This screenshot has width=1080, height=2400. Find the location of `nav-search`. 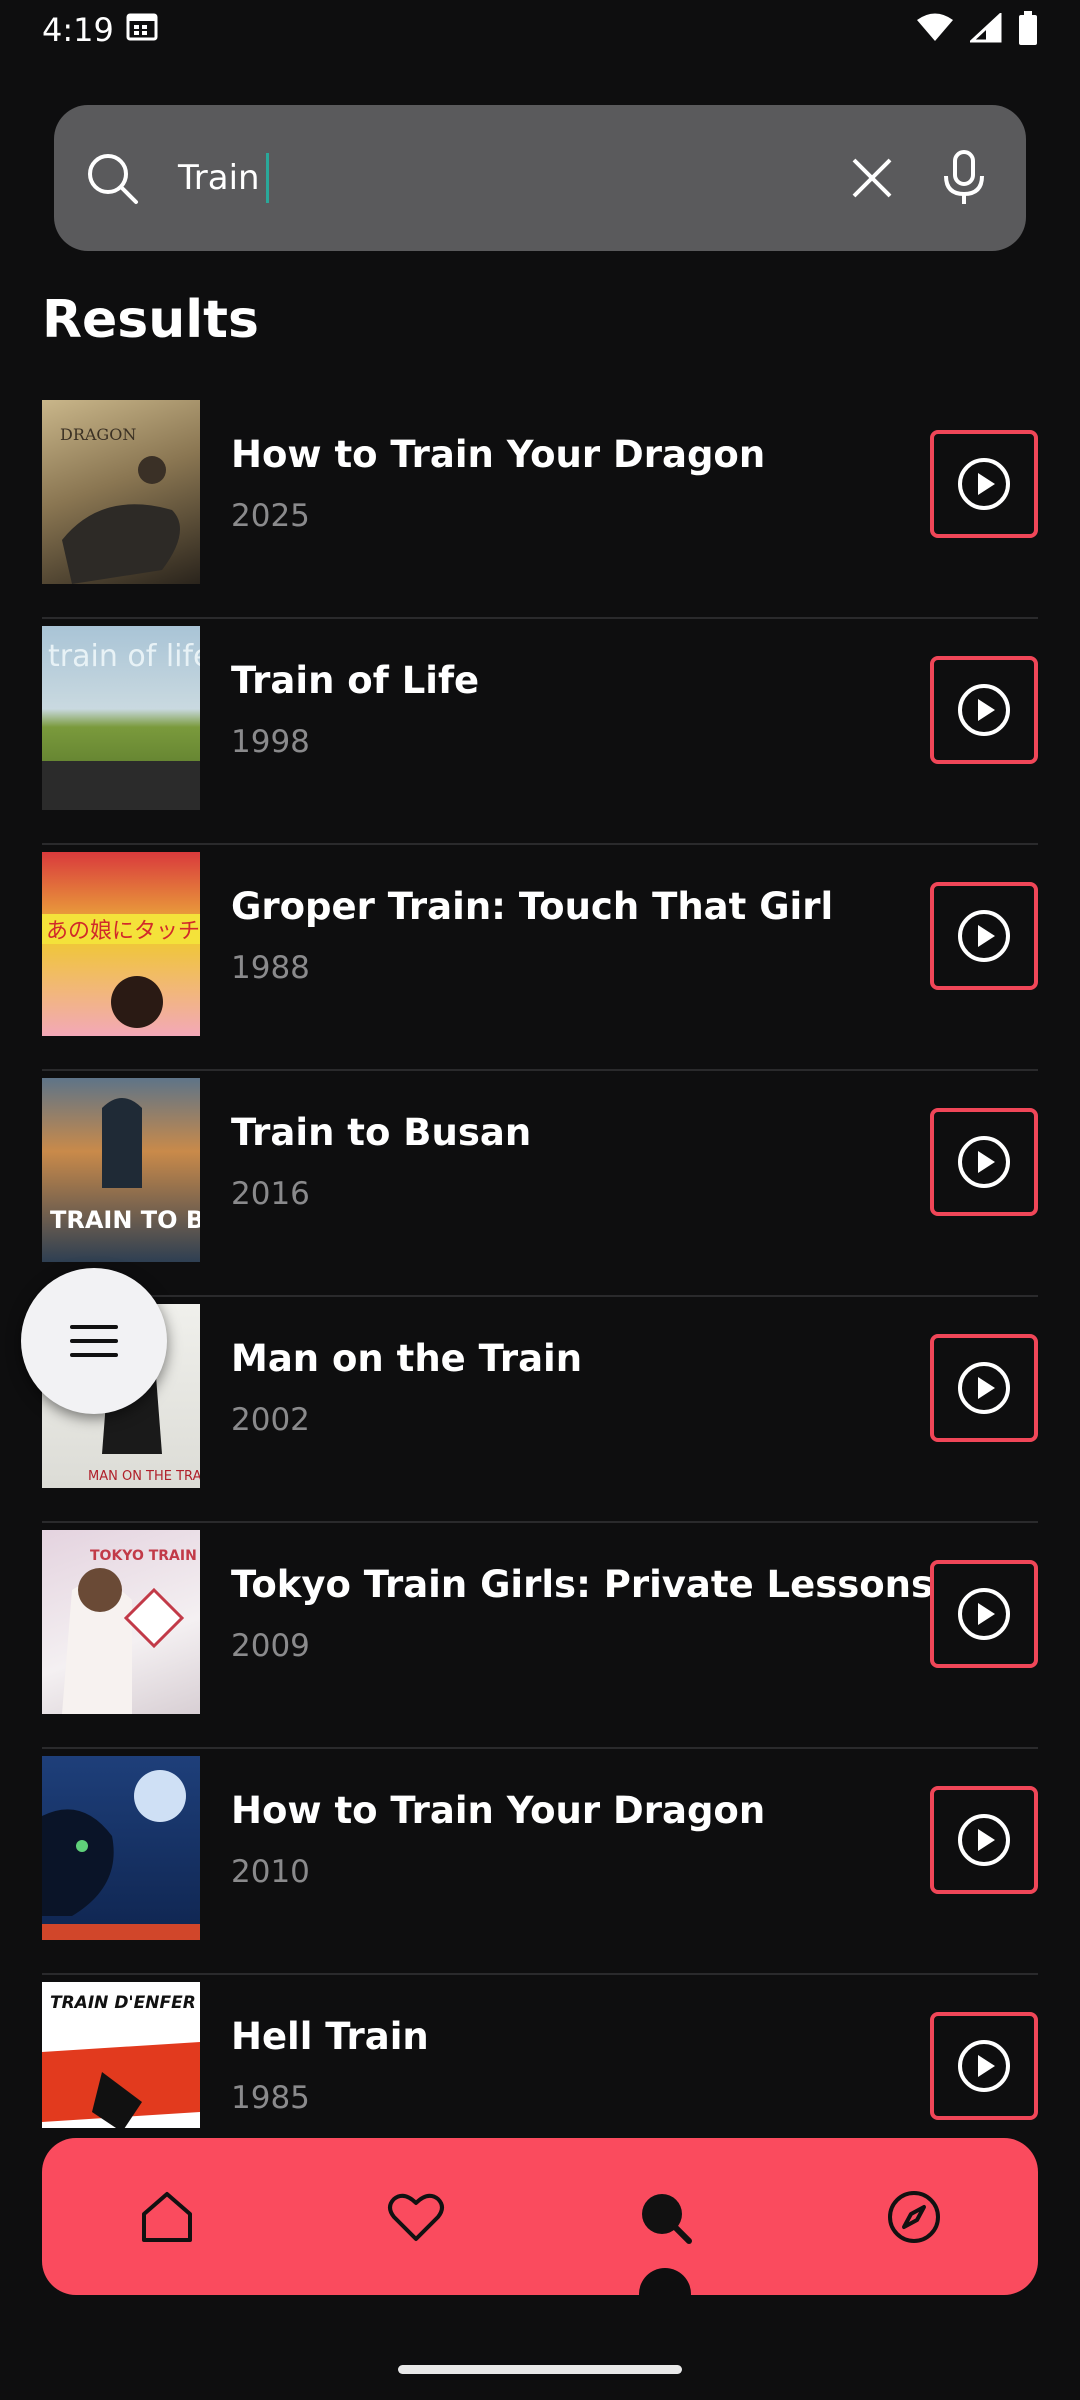

nav-search is located at coordinates (665, 2231).